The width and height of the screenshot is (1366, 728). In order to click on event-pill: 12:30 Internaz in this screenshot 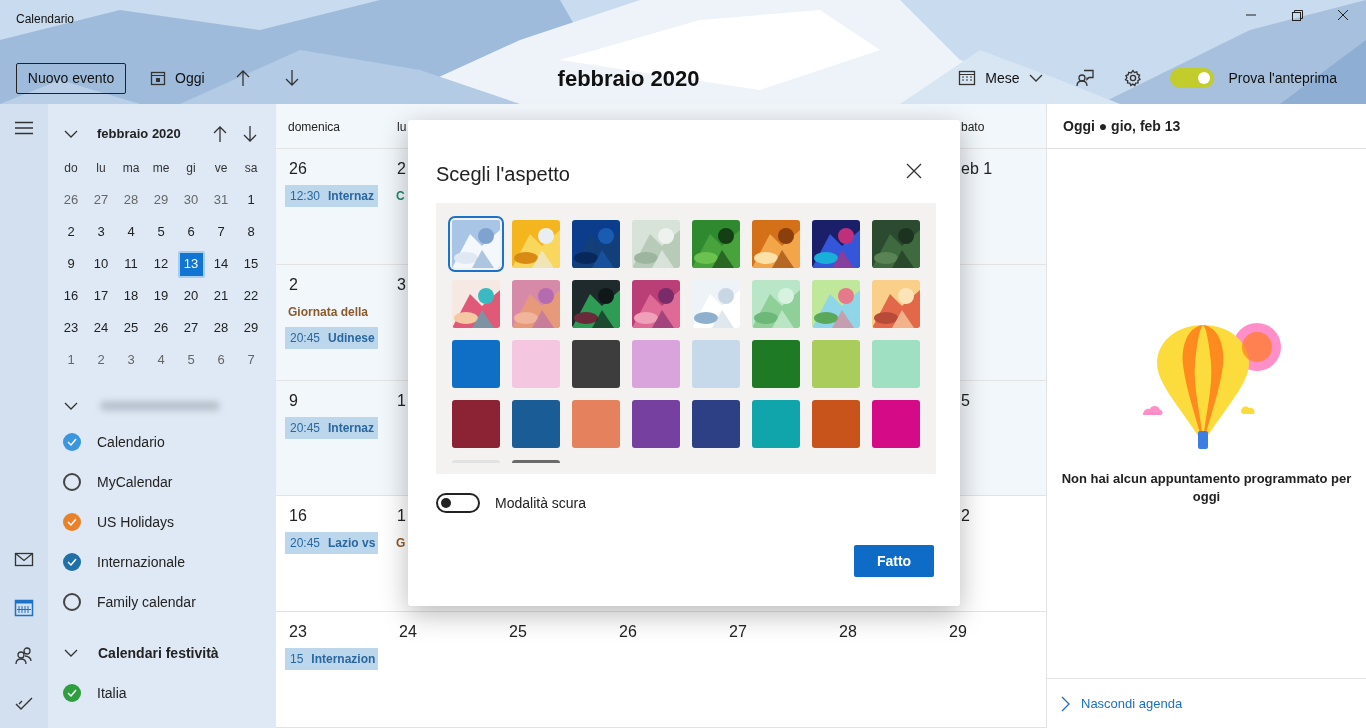, I will do `click(331, 195)`.